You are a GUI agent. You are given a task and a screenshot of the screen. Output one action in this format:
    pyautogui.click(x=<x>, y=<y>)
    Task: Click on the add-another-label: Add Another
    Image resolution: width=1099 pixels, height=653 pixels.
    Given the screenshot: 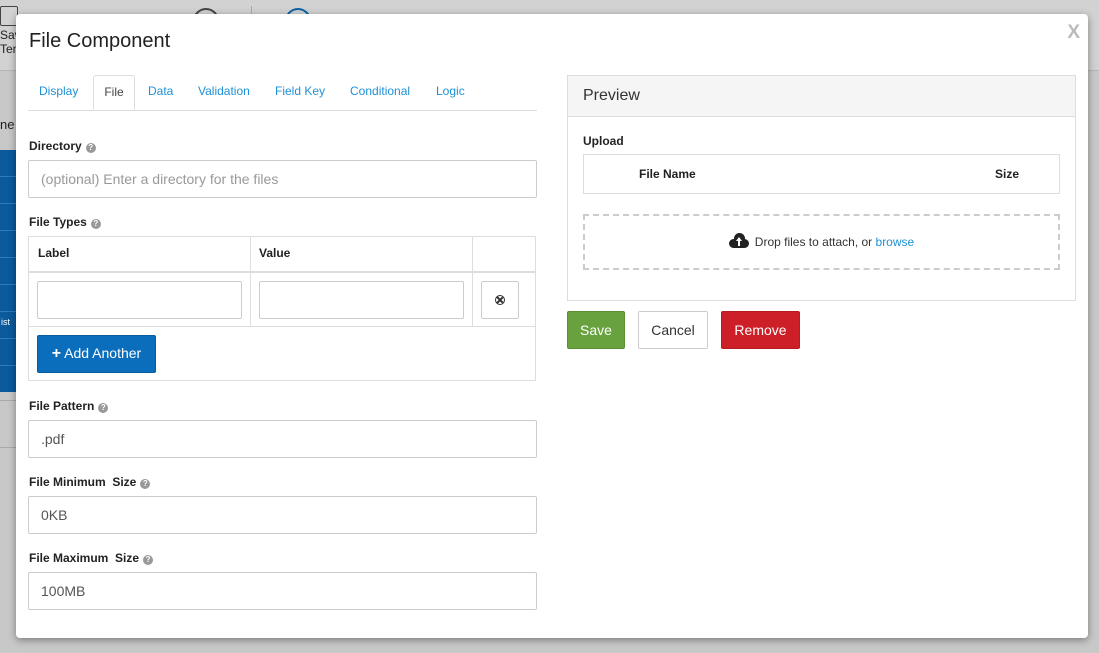 What is the action you would take?
    pyautogui.click(x=103, y=353)
    